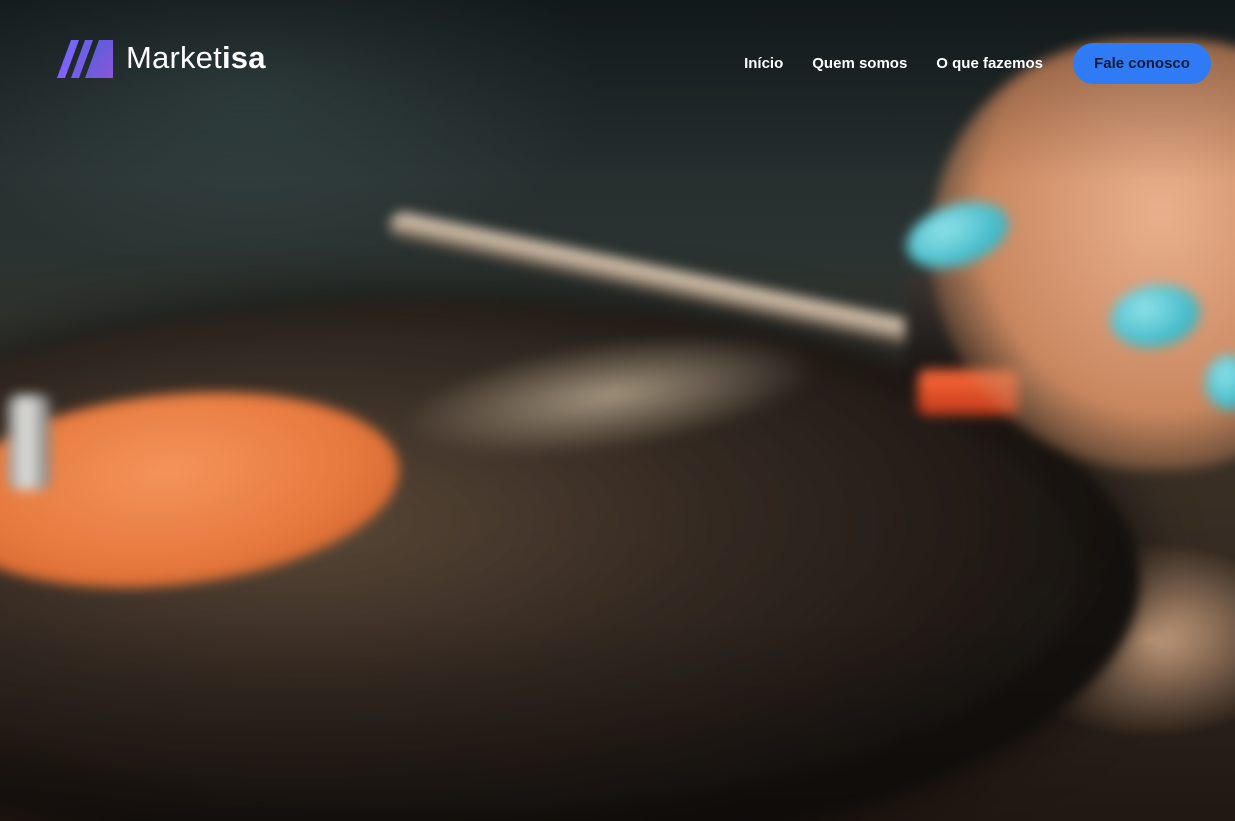  Describe the element at coordinates (1142, 63) in the screenshot. I see `contact-button: Fale conosco` at that location.